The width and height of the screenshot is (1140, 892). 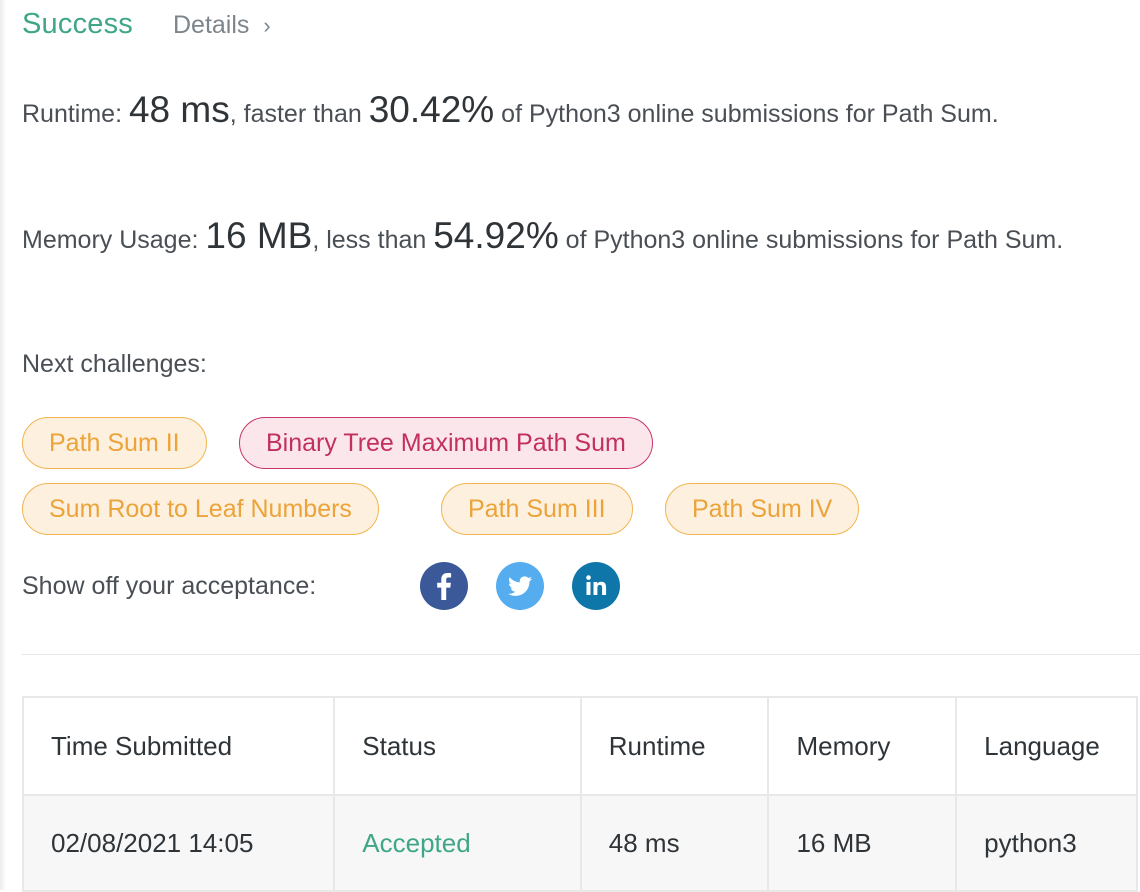 I want to click on memory-percent: 54.92%, so click(x=496, y=235).